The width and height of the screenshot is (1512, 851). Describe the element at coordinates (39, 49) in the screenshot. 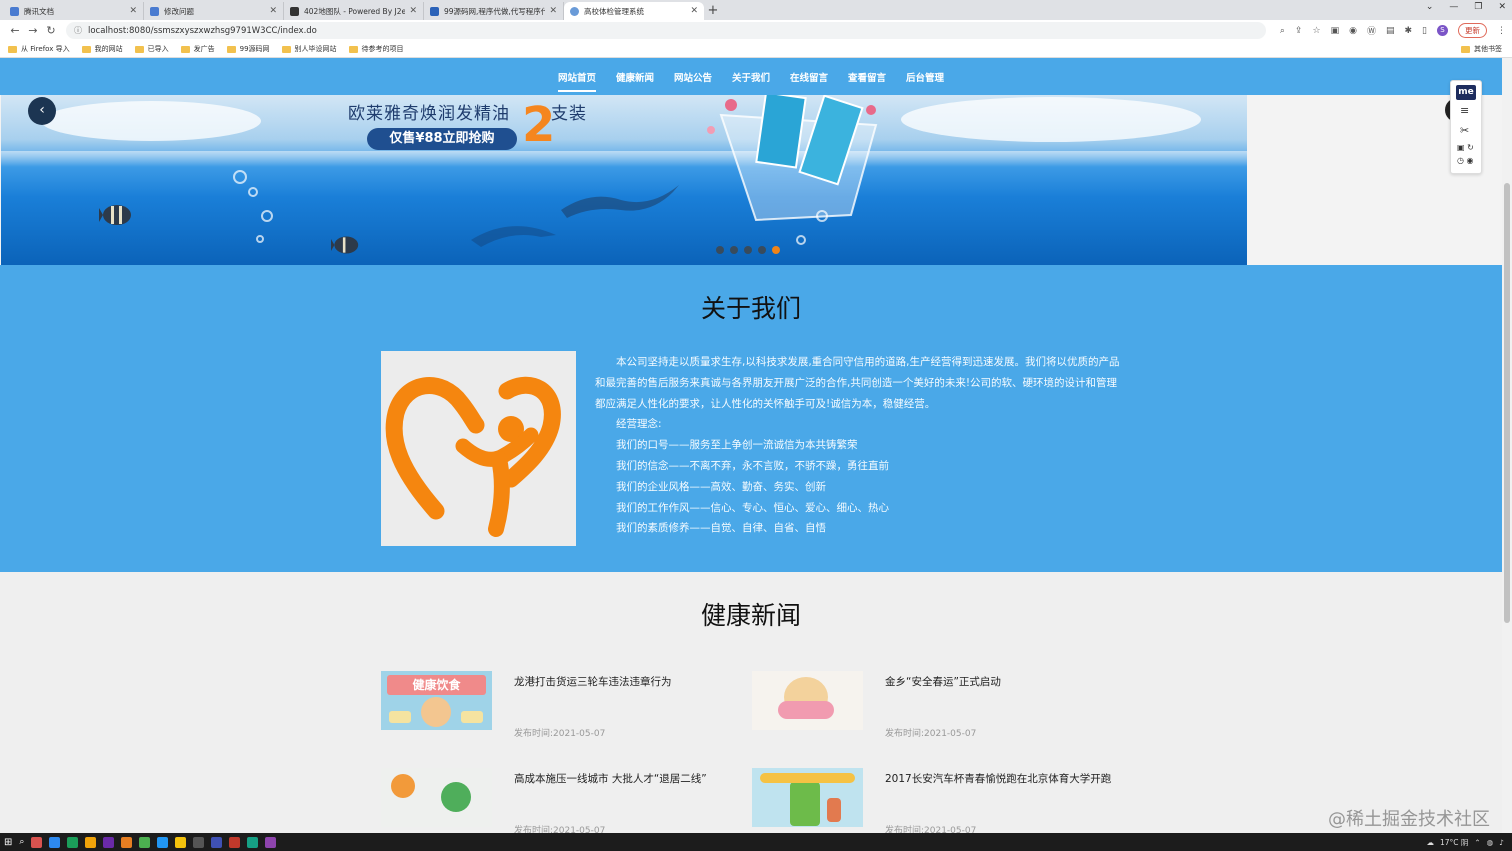

I see `bookmark-item: 从 Firefox 导入` at that location.